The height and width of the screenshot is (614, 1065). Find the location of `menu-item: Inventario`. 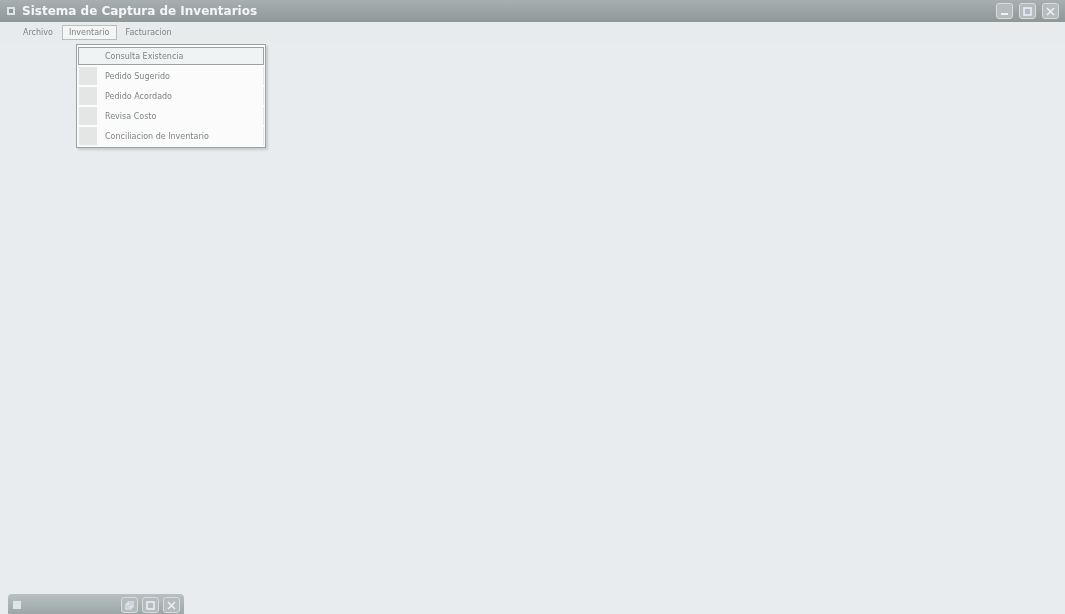

menu-item: Inventario is located at coordinates (89, 32).